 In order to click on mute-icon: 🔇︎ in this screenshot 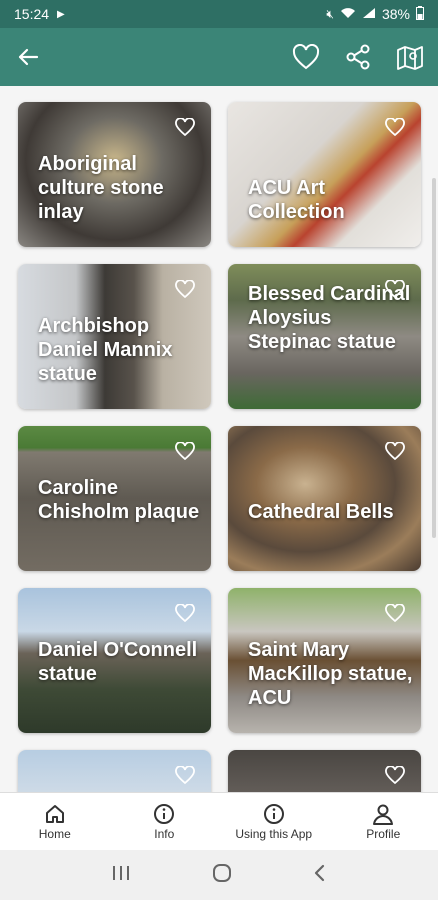, I will do `click(330, 13)`.